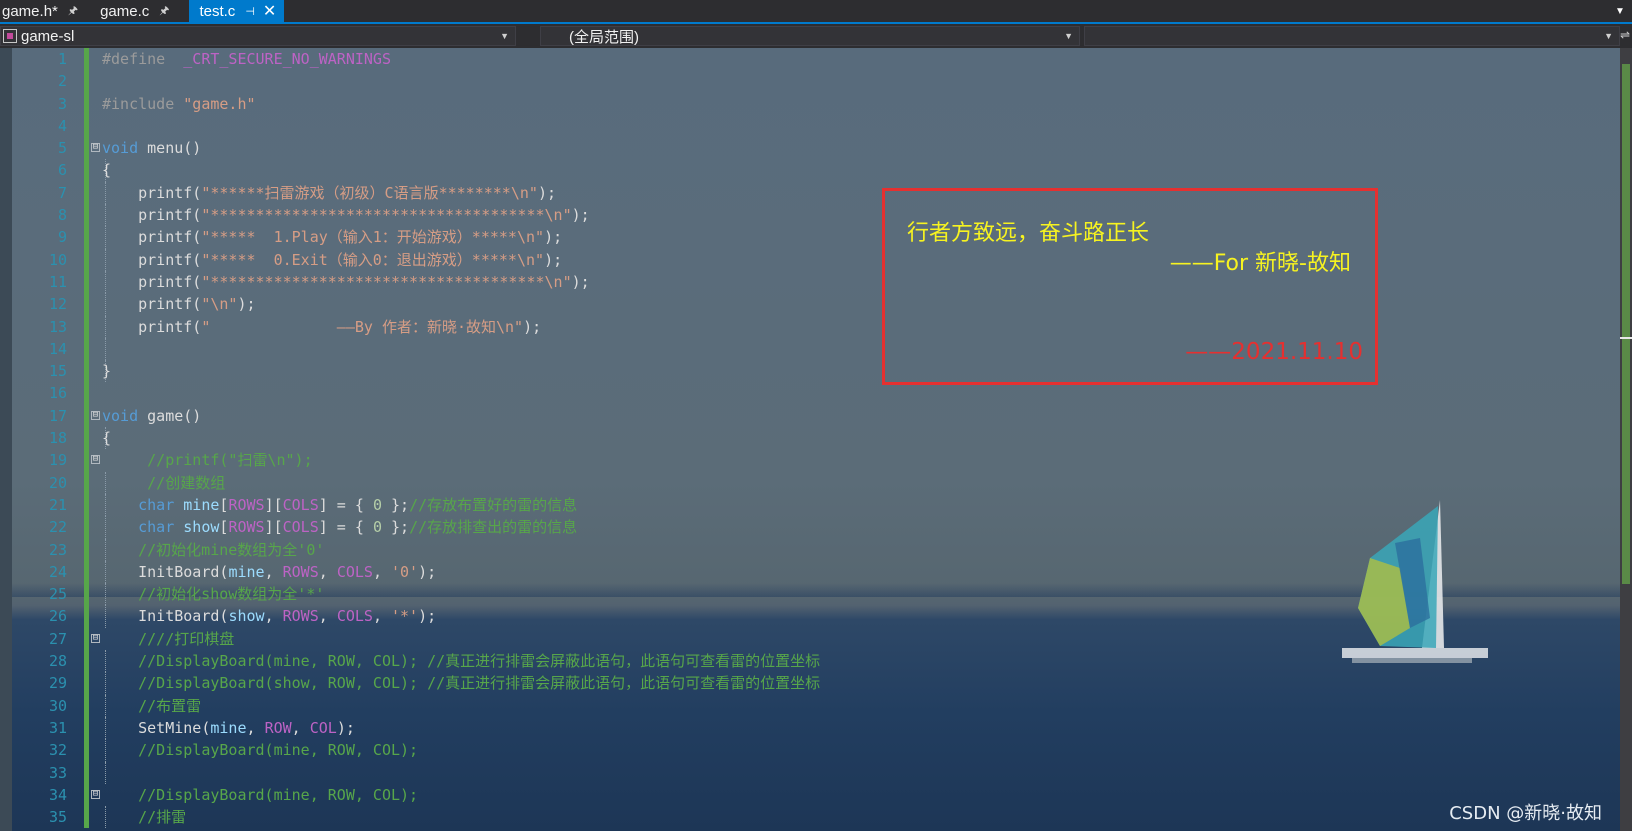  I want to click on line-number: 18, so click(57, 438).